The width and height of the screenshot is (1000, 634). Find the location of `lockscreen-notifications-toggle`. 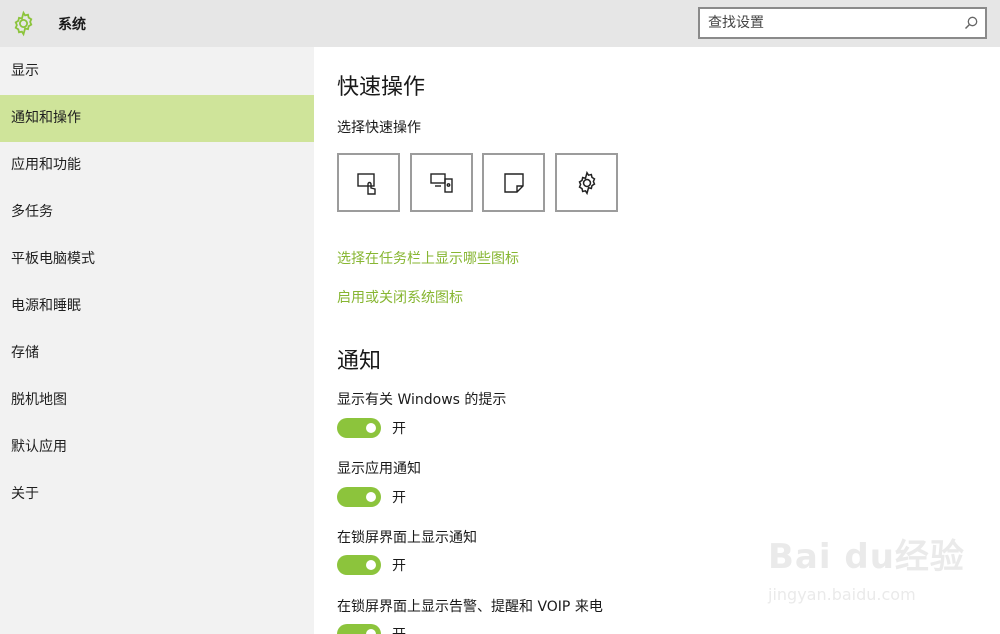

lockscreen-notifications-toggle is located at coordinates (359, 565).